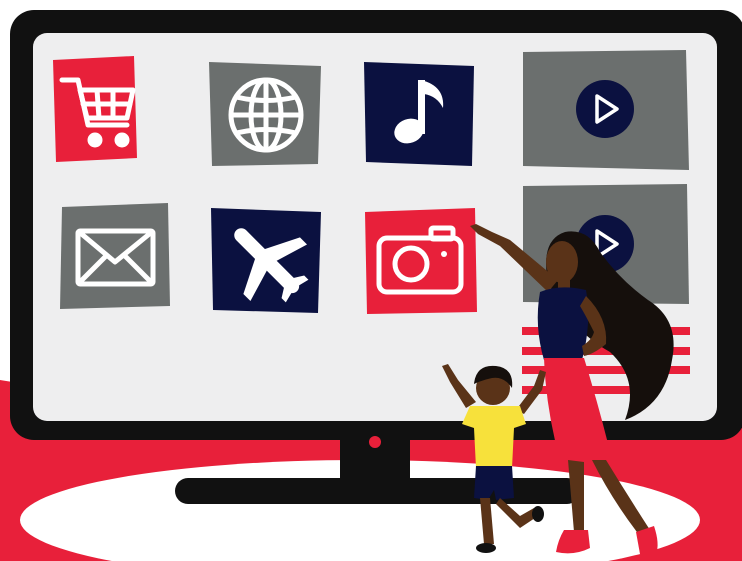  I want to click on globe-app-tile, so click(265, 114).